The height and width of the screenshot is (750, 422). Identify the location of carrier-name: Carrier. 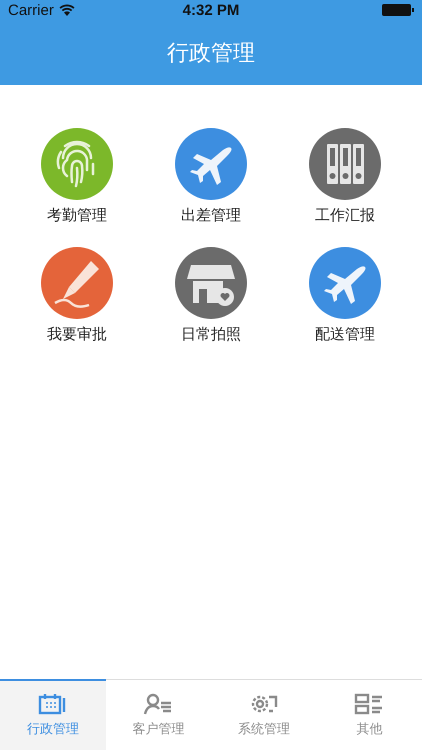
(31, 10).